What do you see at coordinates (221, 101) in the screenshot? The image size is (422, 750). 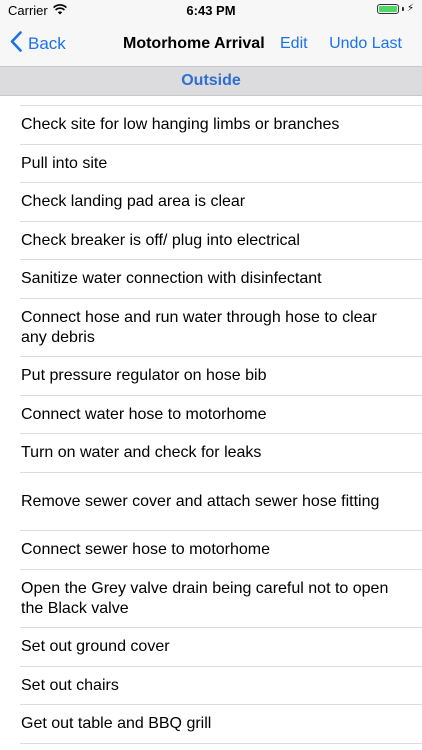 I see `list-divider` at bounding box center [221, 101].